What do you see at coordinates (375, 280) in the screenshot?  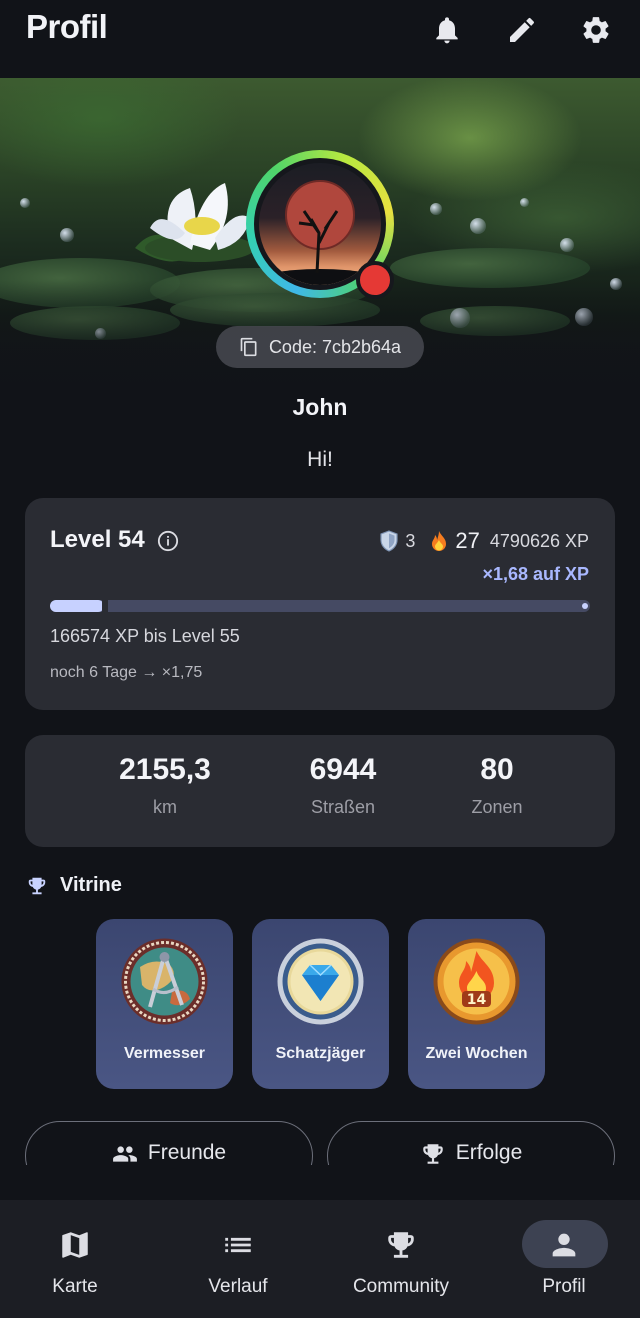 I see `online-status-indicator` at bounding box center [375, 280].